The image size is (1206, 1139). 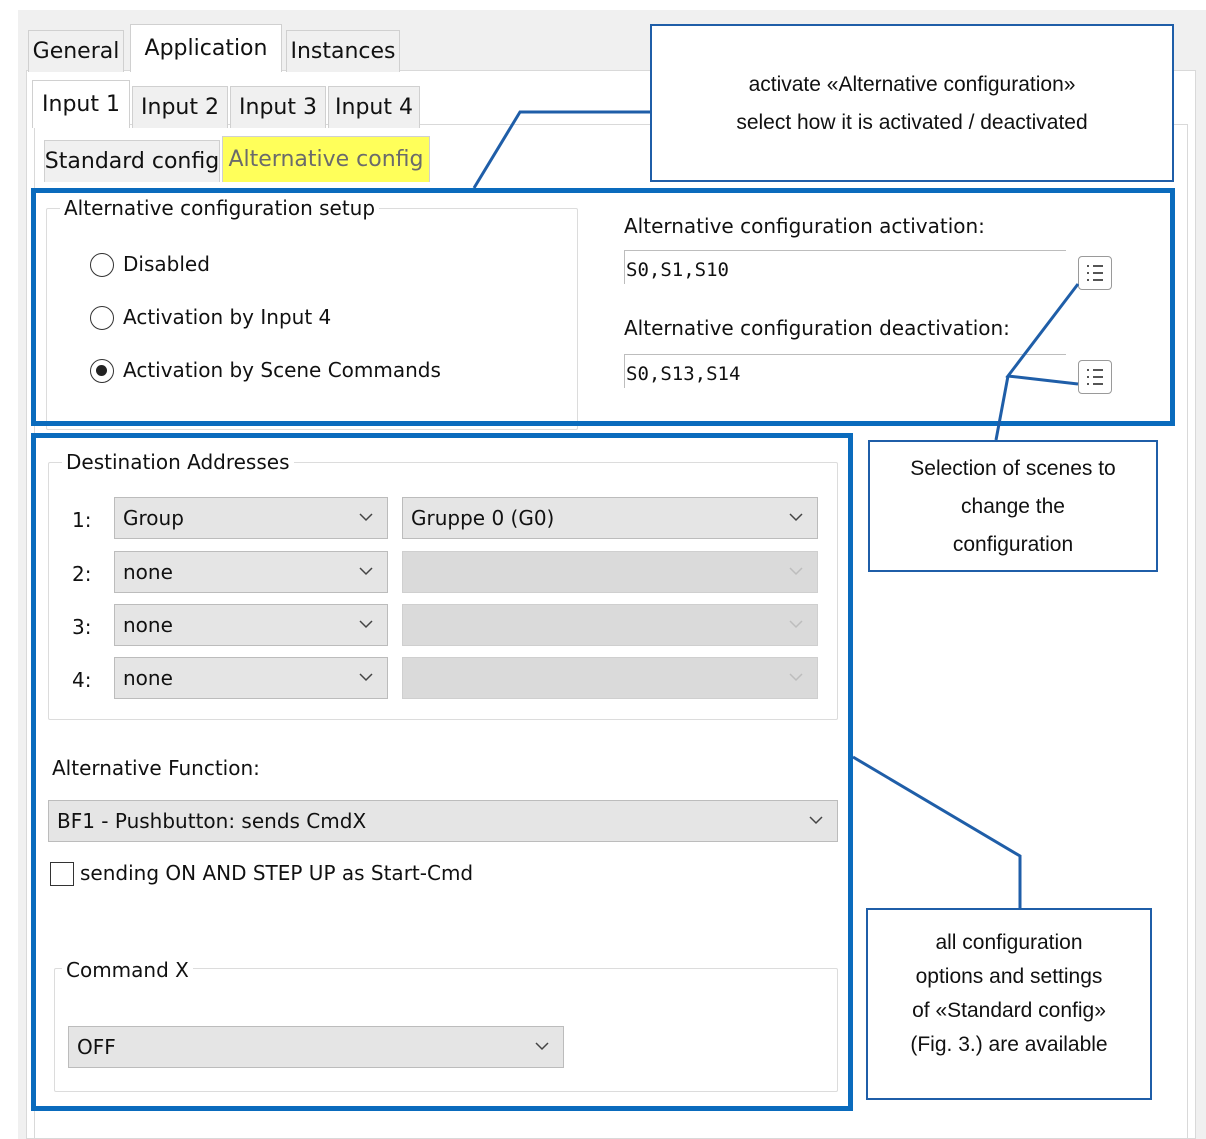 What do you see at coordinates (326, 159) in the screenshot?
I see `tab-alternative-config: Alternative config` at bounding box center [326, 159].